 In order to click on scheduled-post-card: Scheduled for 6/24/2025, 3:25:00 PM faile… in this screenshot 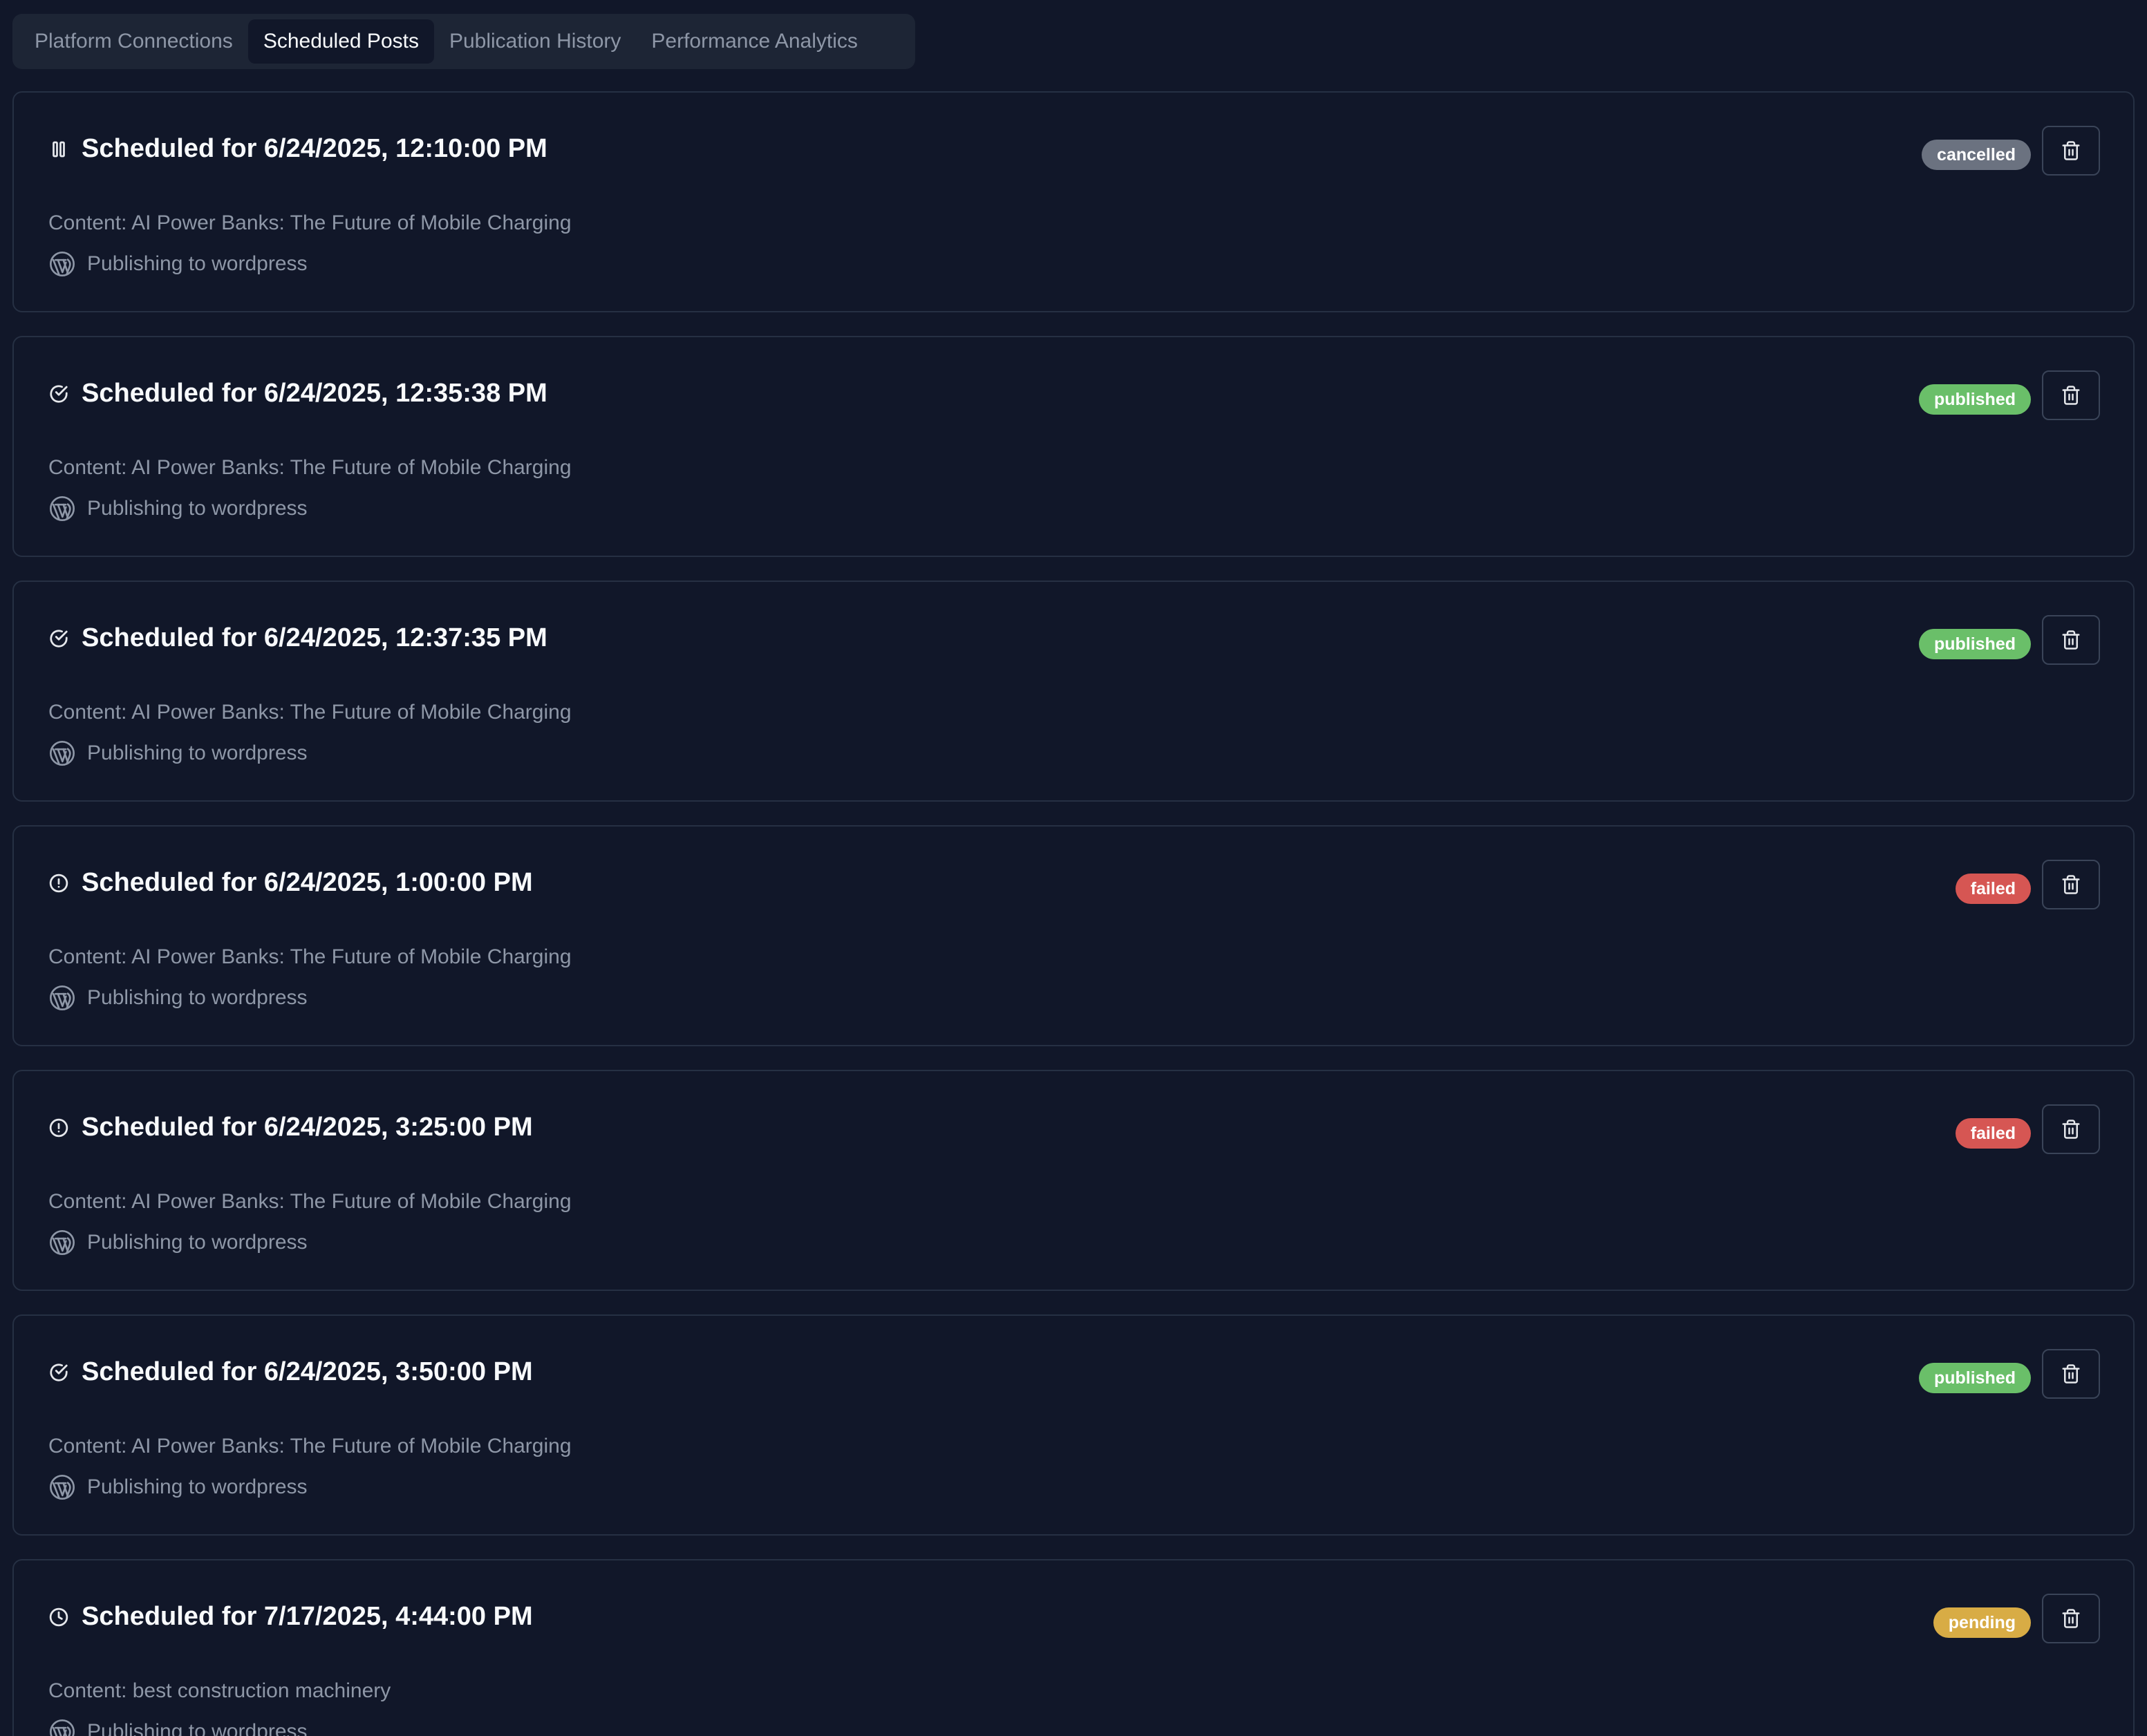, I will do `click(1073, 1180)`.